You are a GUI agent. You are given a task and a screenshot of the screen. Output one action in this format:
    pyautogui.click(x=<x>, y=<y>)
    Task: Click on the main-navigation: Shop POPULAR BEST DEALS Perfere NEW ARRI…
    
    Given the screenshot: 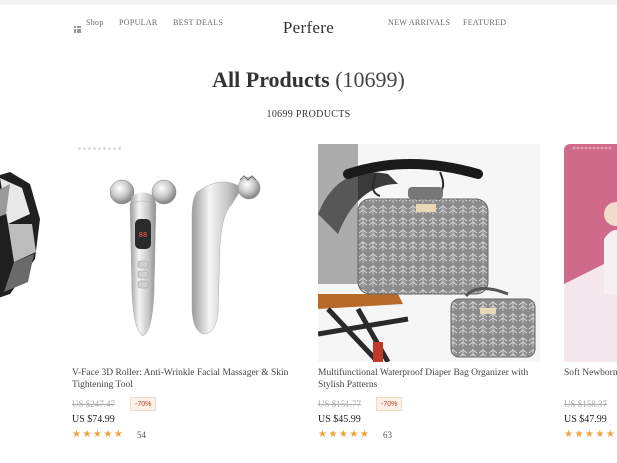 What is the action you would take?
    pyautogui.click(x=308, y=23)
    